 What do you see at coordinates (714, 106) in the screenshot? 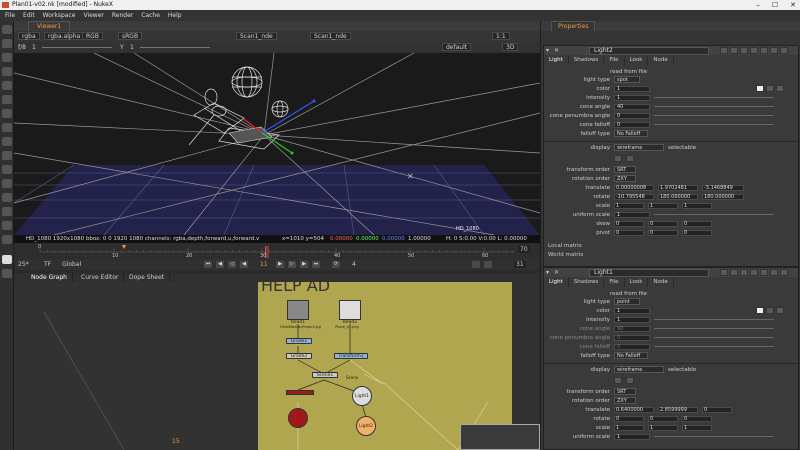
I see `cone-angle-slider` at bounding box center [714, 106].